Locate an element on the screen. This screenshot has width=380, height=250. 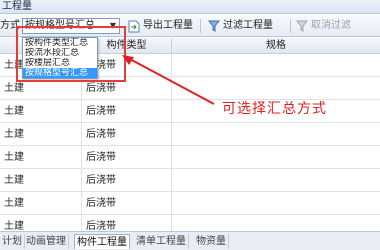
tab-bill-quantity: 清单工程量 is located at coordinates (161, 241).